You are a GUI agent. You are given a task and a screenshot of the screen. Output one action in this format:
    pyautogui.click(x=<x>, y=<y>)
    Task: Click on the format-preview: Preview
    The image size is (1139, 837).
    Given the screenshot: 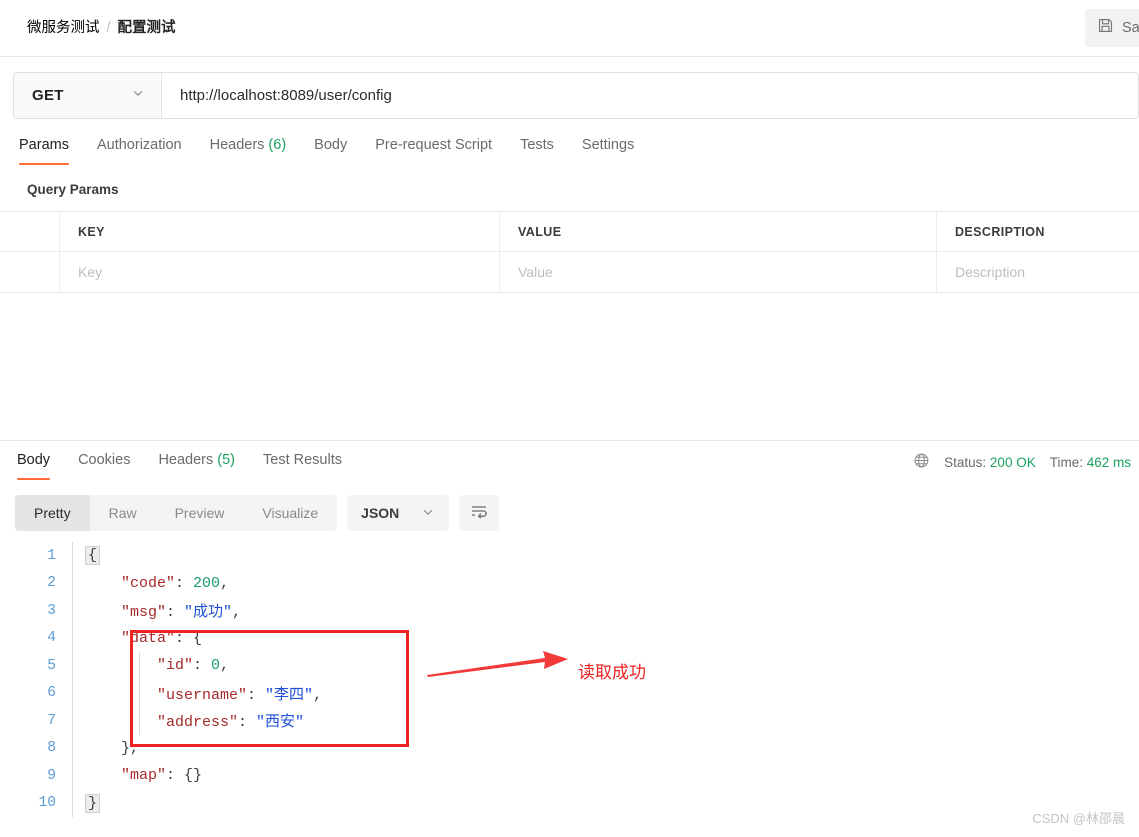 What is the action you would take?
    pyautogui.click(x=200, y=513)
    